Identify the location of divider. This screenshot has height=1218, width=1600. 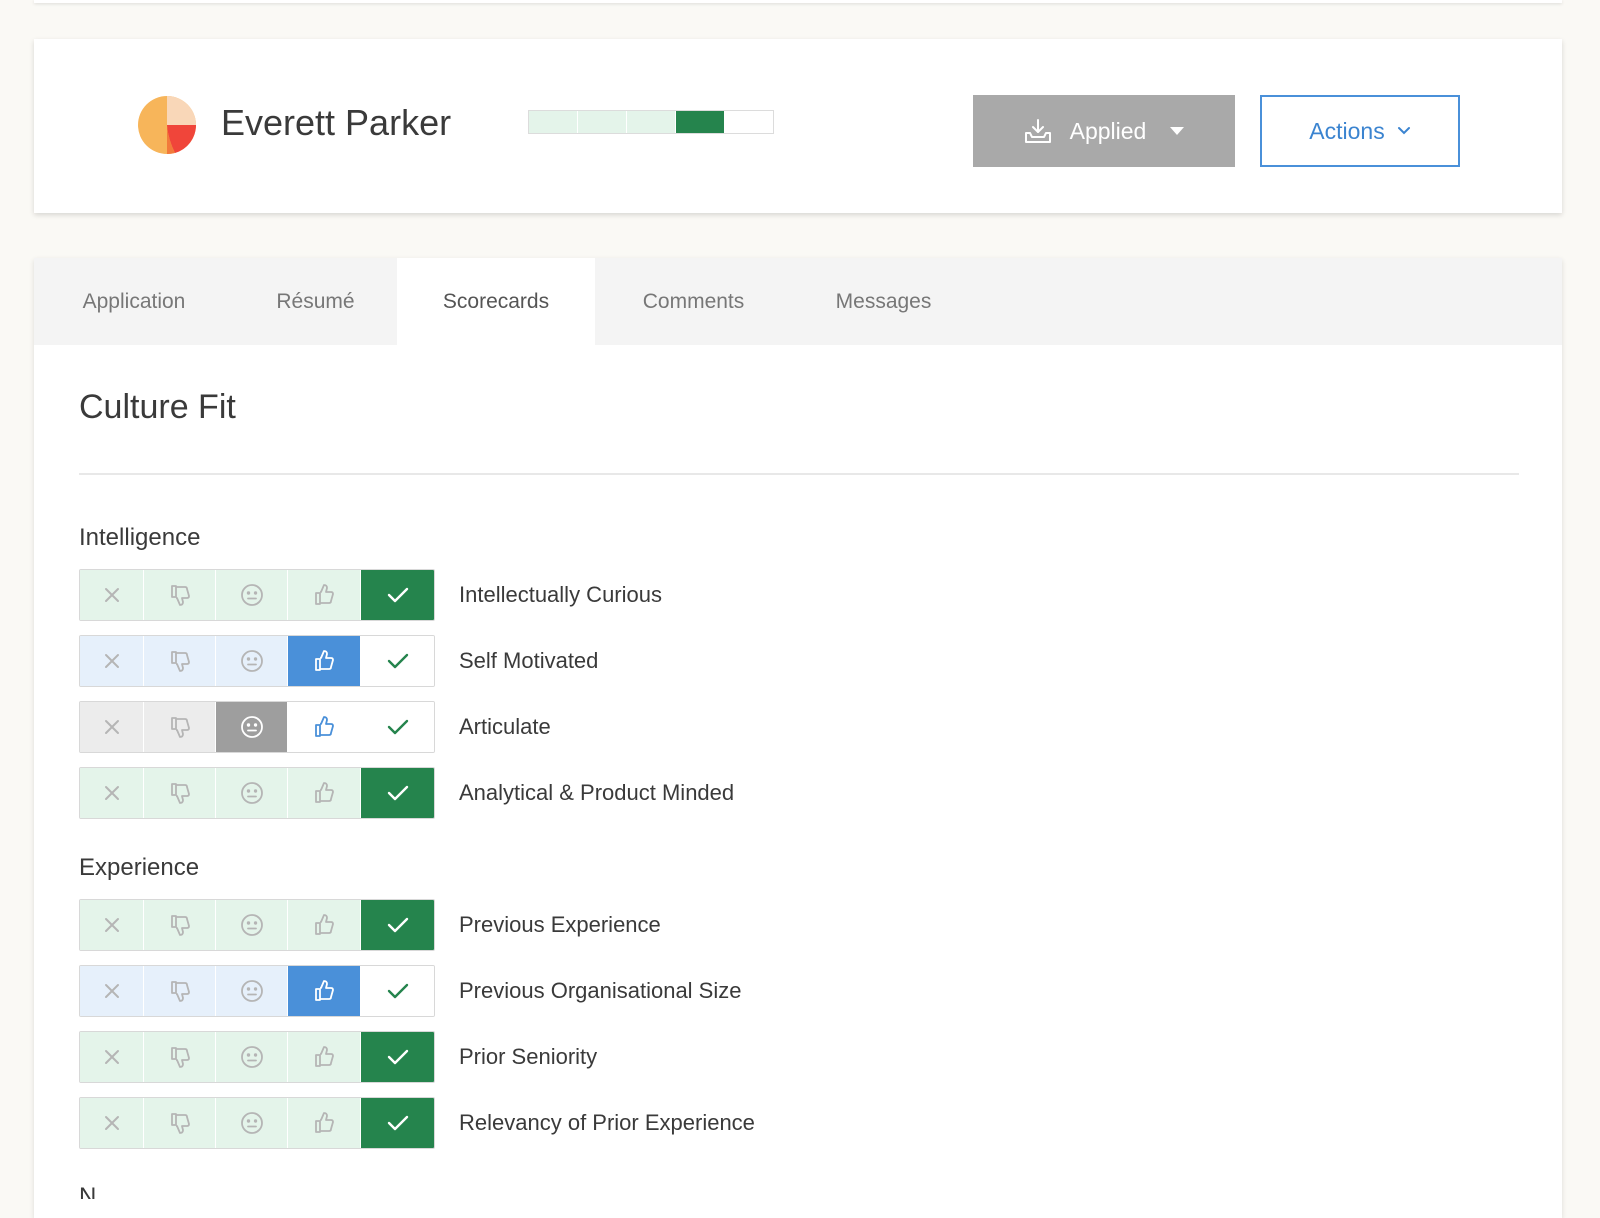
(799, 474).